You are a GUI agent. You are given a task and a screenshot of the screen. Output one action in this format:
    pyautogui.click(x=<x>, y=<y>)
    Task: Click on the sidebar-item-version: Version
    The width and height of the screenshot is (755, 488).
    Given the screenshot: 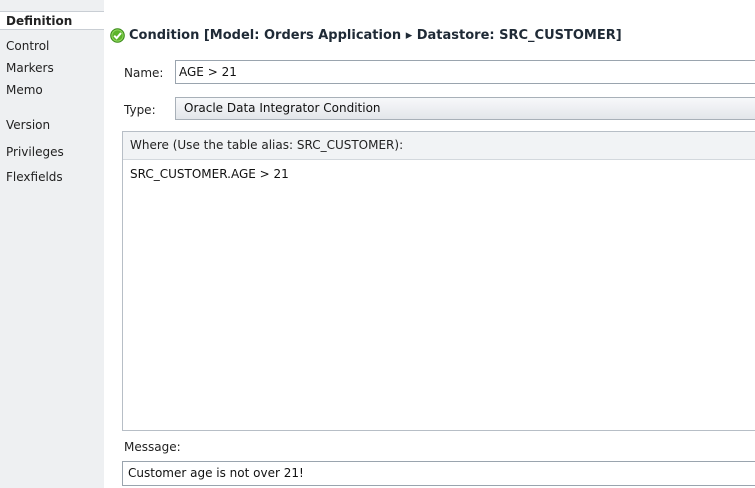 What is the action you would take?
    pyautogui.click(x=52, y=125)
    